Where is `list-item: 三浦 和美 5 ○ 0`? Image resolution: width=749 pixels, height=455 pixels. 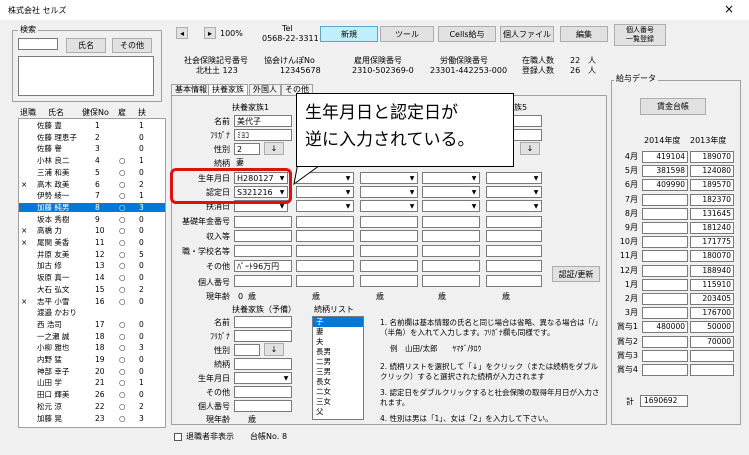 list-item: 三浦 和美 5 ○ 0 is located at coordinates (92, 172).